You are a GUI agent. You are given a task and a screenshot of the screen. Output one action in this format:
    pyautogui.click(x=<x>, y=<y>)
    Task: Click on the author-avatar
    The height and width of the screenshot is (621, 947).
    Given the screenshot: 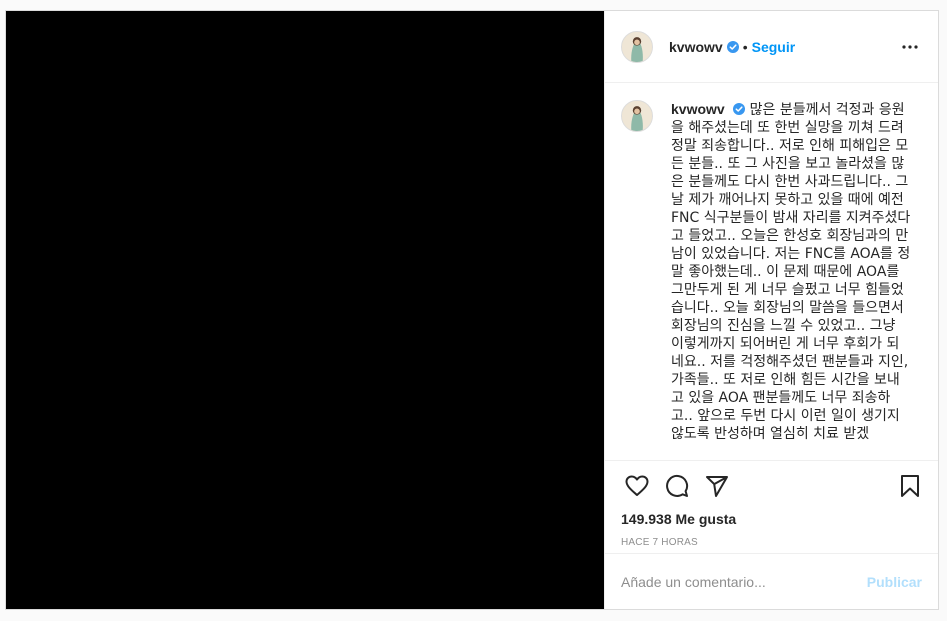 What is the action you would take?
    pyautogui.click(x=637, y=46)
    